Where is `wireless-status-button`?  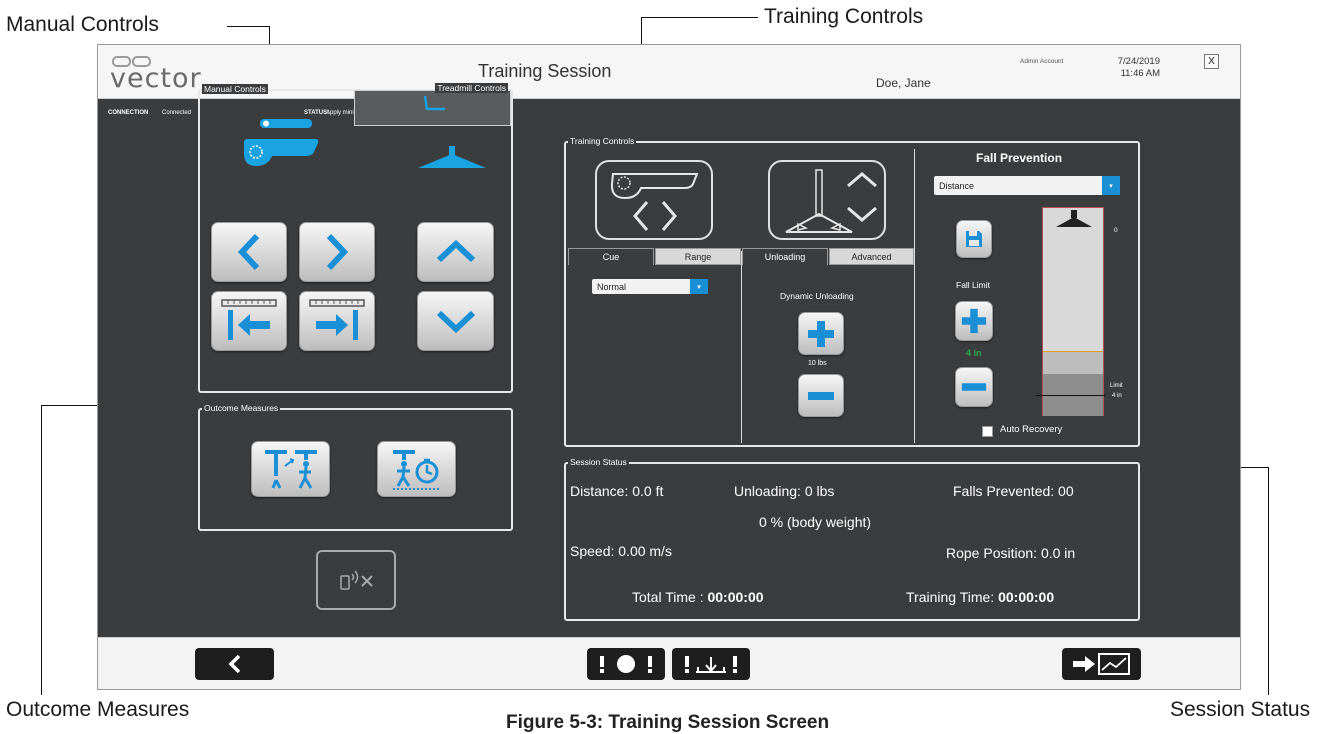 wireless-status-button is located at coordinates (356, 580).